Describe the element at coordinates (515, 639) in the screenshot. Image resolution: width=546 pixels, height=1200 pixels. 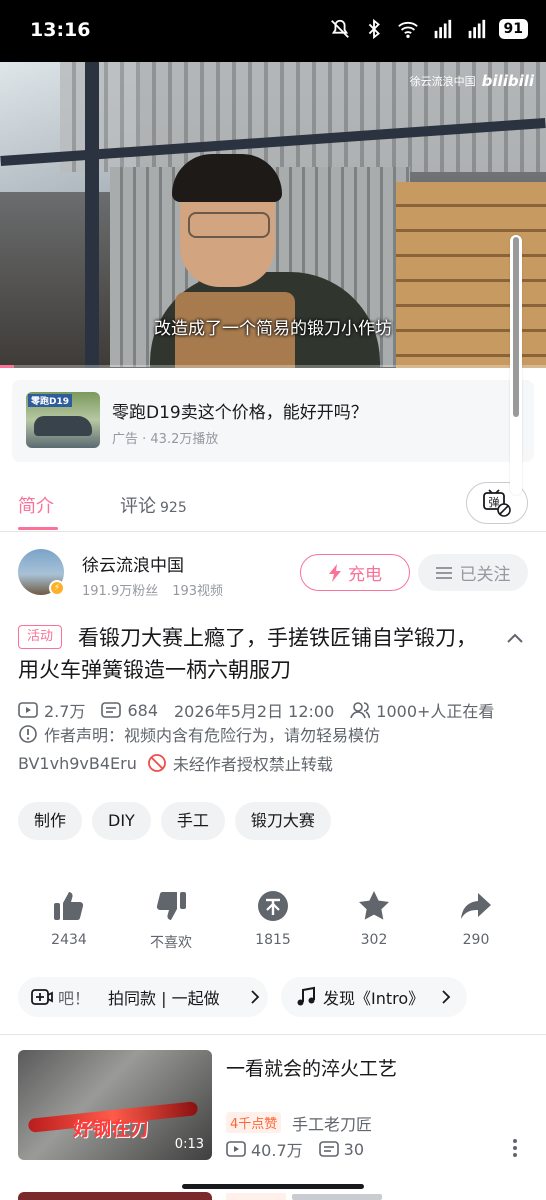
I see `chevron-up-icon` at that location.